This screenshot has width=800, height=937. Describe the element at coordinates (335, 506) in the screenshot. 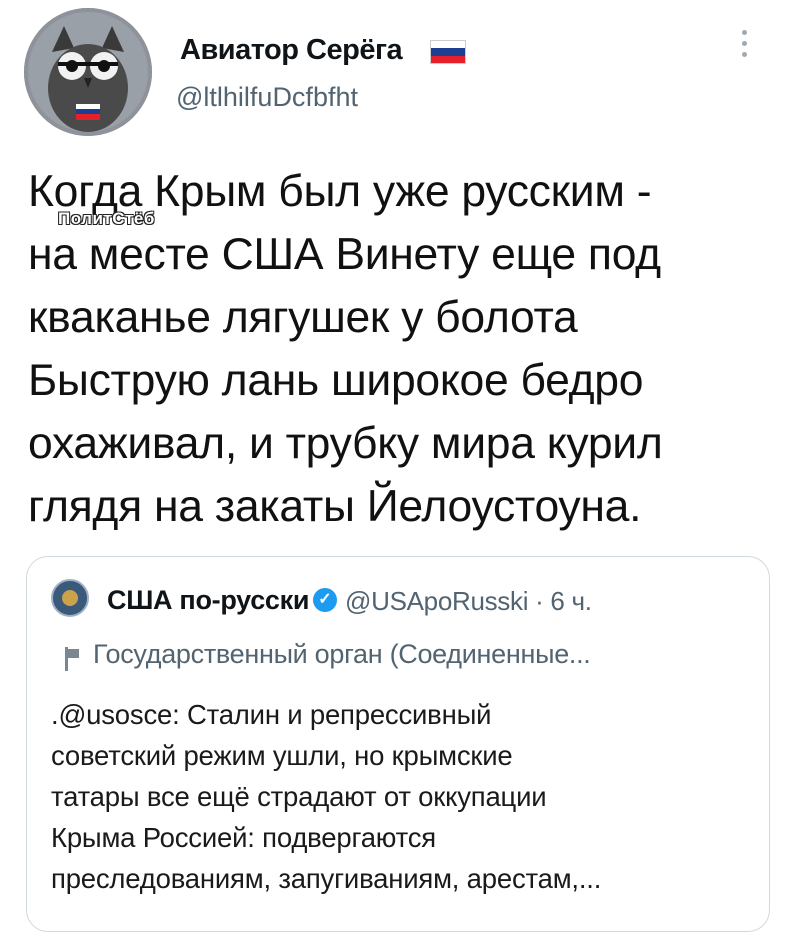

I see `tweet-line: глядя на закаты Йелоустоуна.` at that location.